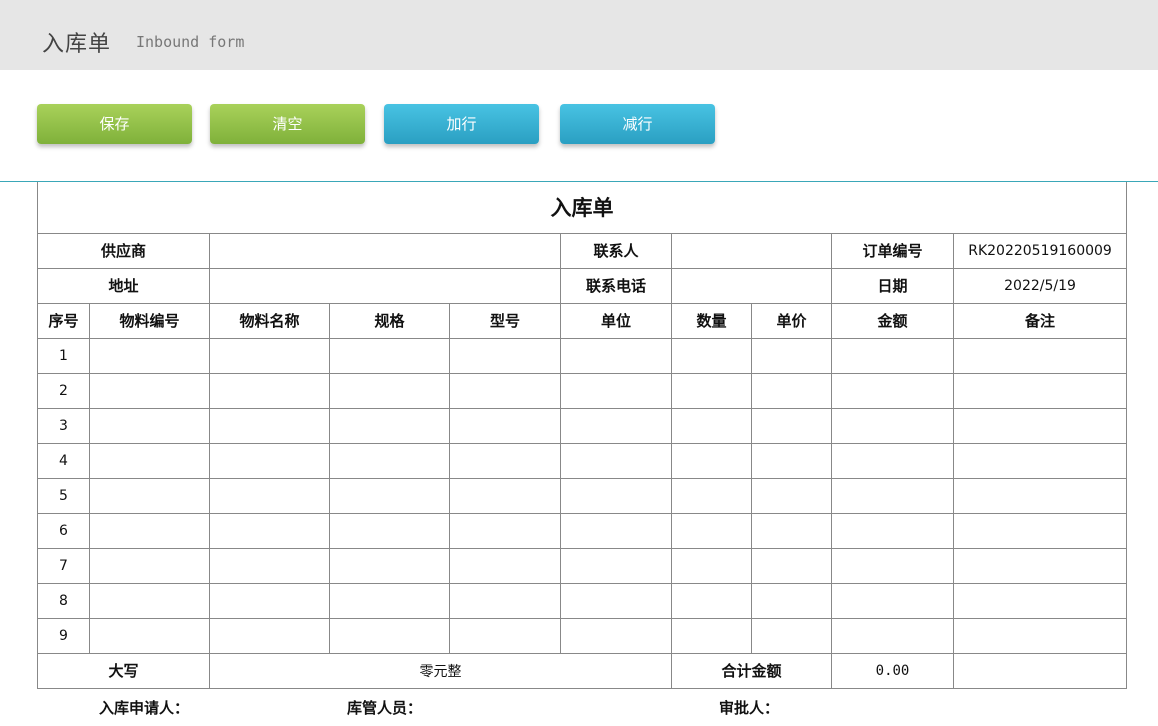 The width and height of the screenshot is (1158, 726). Describe the element at coordinates (892, 250) in the screenshot. I see `order-no-label: 订单编号` at that location.